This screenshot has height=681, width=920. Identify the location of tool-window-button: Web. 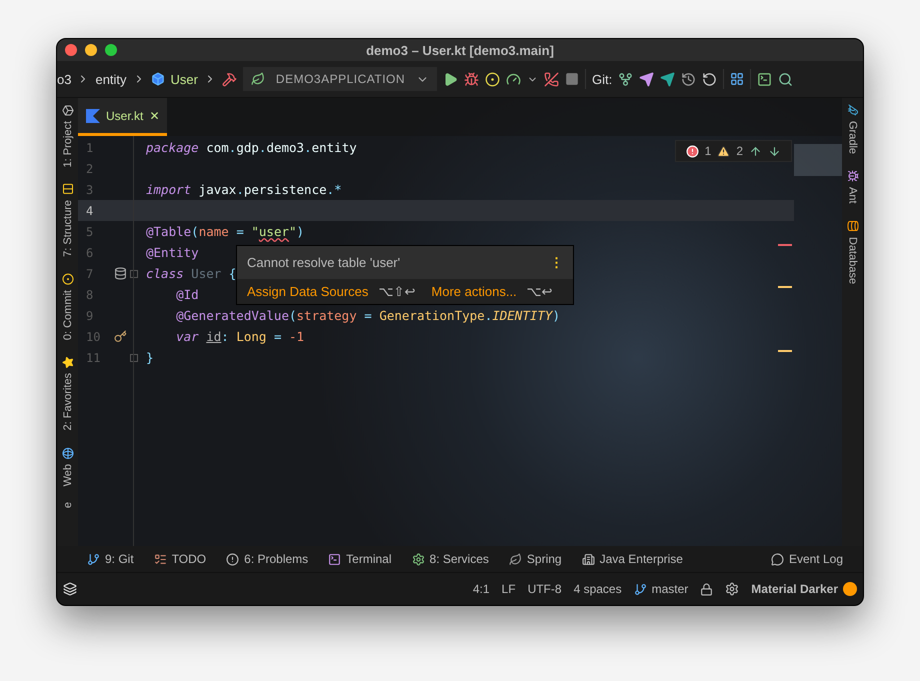
(68, 466).